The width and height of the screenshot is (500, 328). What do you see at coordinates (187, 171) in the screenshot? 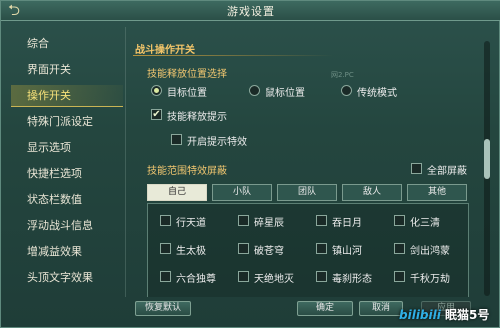
I see `effects-block-label: 技能范围特效屏蔽` at bounding box center [187, 171].